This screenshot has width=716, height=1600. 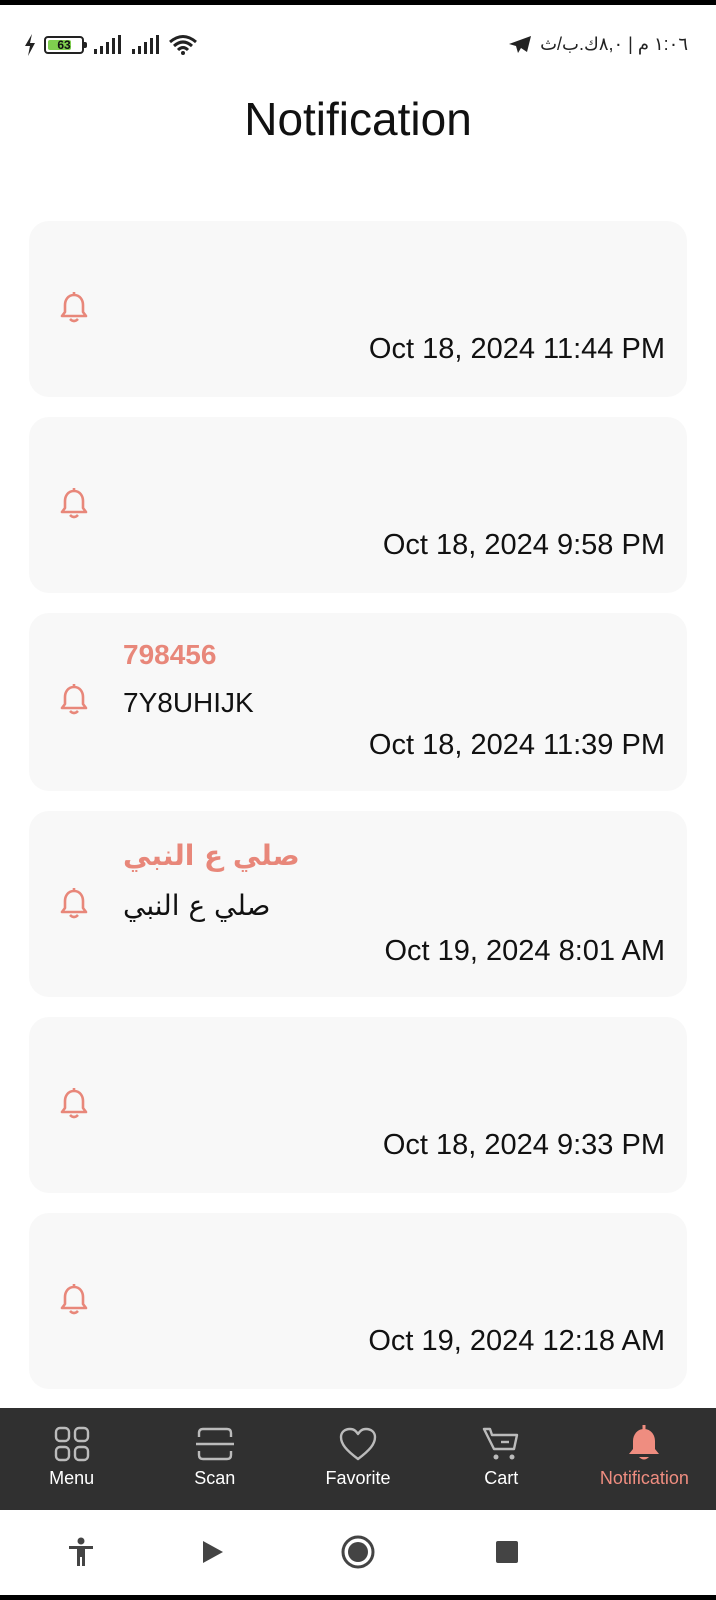 I want to click on status-bar: 63 ١:٠٦ م | ٨,٠ك.ب/ث, so click(x=358, y=47).